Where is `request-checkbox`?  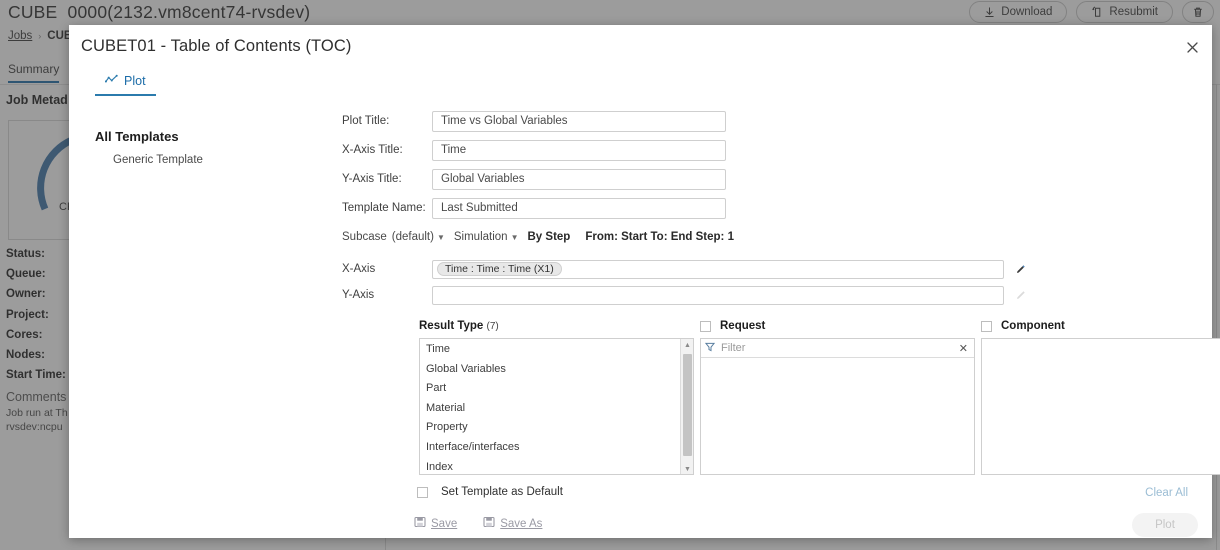 request-checkbox is located at coordinates (705, 326).